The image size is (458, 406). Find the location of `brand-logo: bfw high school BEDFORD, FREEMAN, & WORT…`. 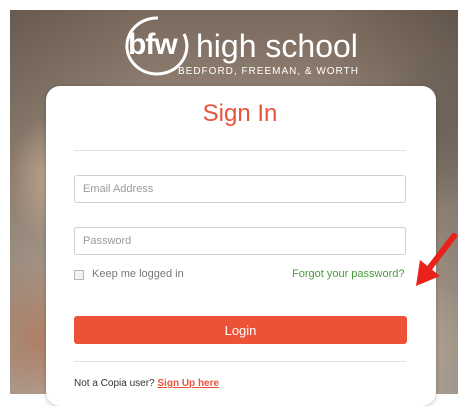

brand-logo: bfw high school BEDFORD, FREEMAN, & WORT… is located at coordinates (243, 47).